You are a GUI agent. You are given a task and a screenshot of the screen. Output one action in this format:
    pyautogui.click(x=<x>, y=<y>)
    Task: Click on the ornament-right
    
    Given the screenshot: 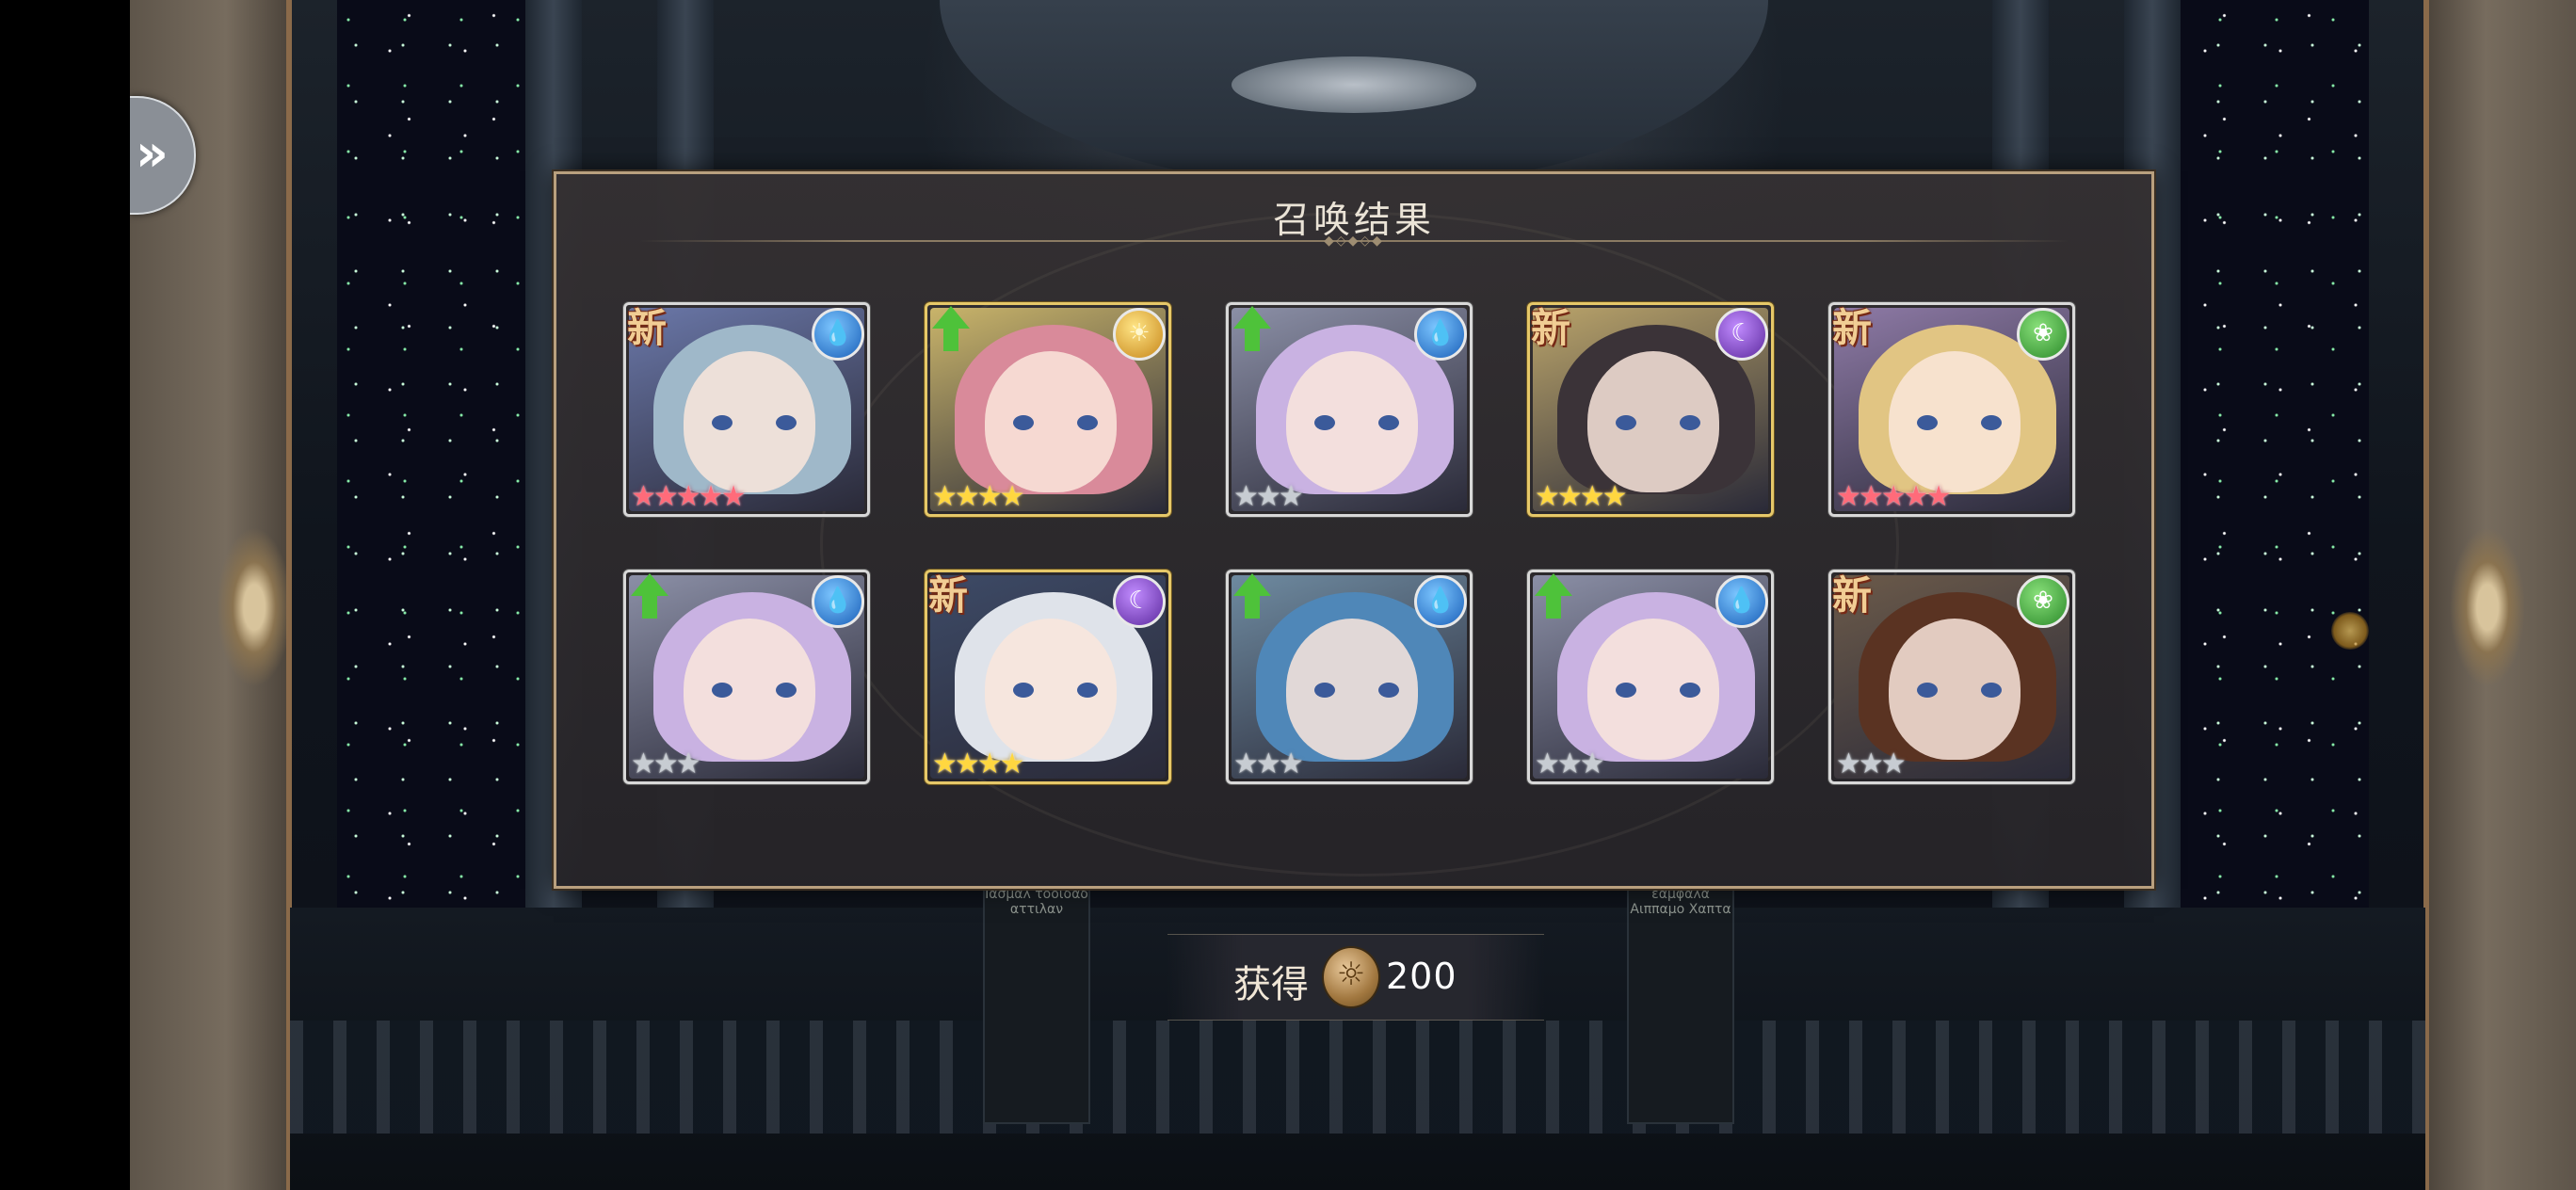 What is the action you would take?
    pyautogui.click(x=2487, y=607)
    